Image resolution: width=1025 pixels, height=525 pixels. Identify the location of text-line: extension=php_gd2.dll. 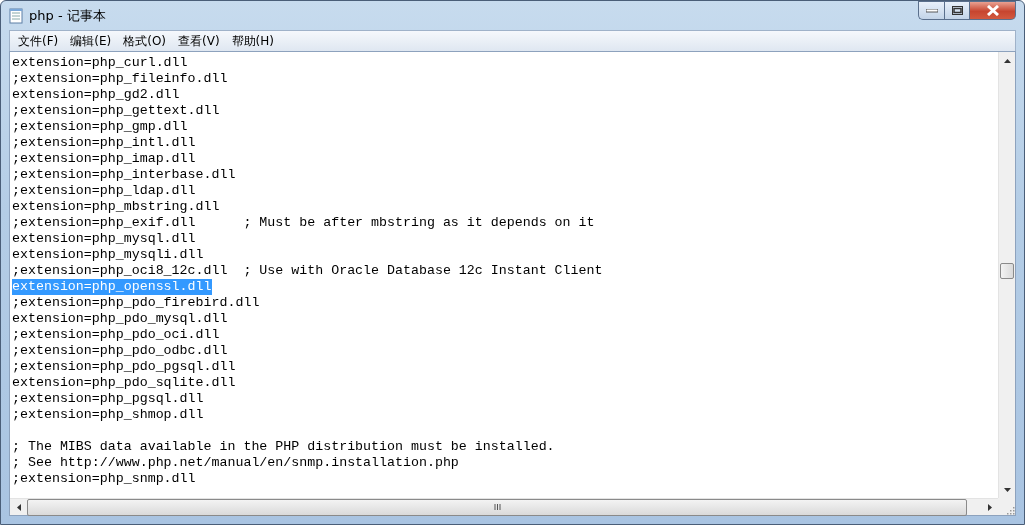
(96, 95).